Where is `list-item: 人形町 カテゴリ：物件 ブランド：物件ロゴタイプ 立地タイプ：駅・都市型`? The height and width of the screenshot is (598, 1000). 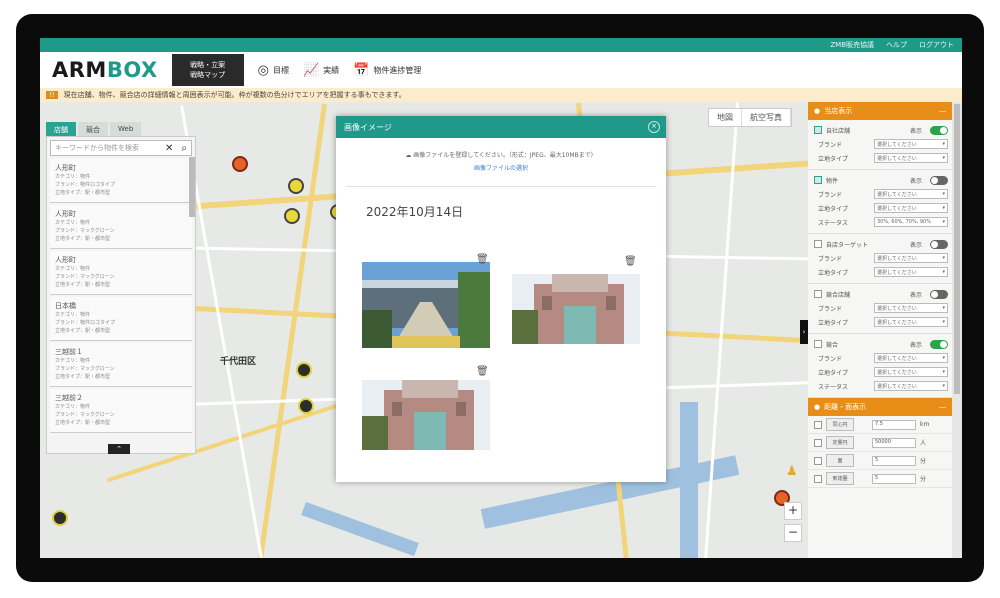 list-item: 人形町 カテゴリ：物件 ブランド：物件ロゴタイプ 立地タイプ：駅・都市型 is located at coordinates (121, 181).